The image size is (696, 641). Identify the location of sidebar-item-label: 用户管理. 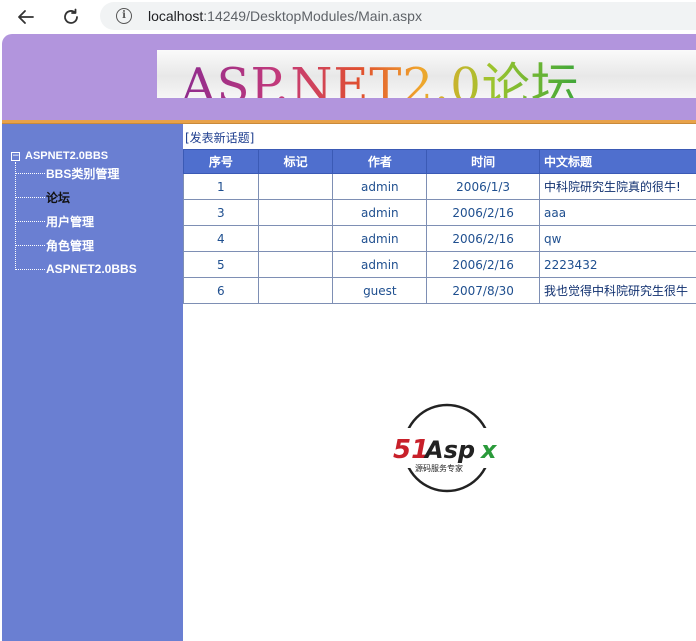
(70, 221).